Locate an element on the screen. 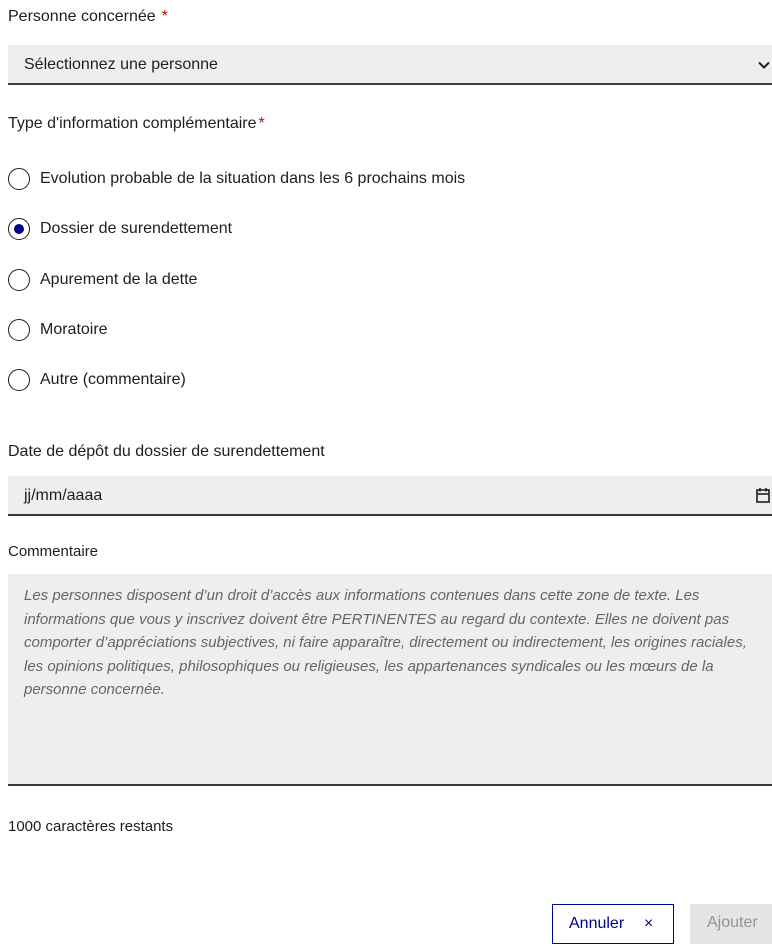 The width and height of the screenshot is (772, 944). character-counter: 1000 caractères restants is located at coordinates (91, 826).